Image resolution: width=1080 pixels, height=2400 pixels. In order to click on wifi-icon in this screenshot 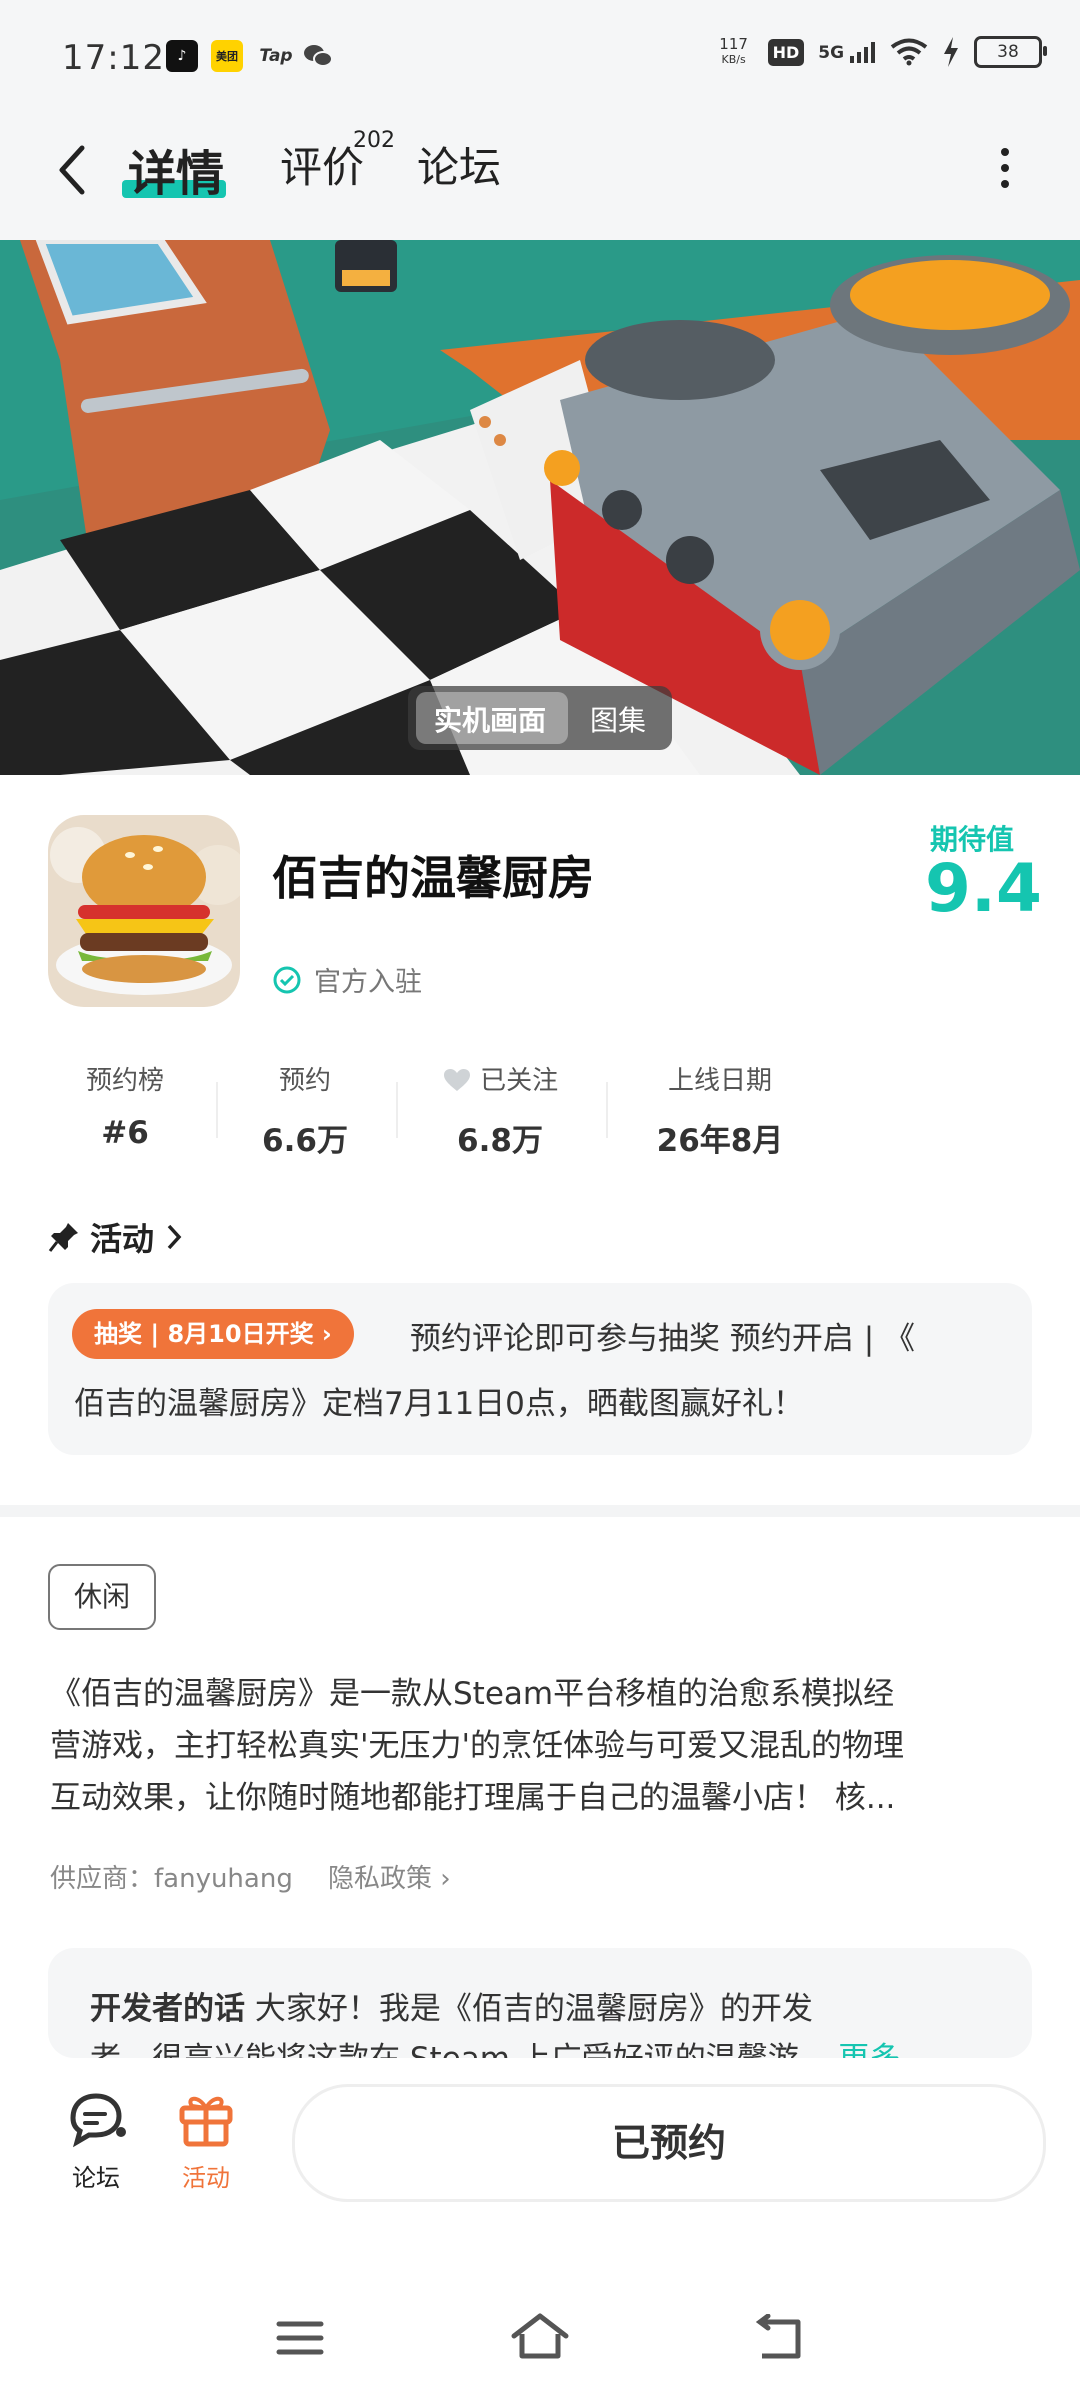, I will do `click(909, 52)`.